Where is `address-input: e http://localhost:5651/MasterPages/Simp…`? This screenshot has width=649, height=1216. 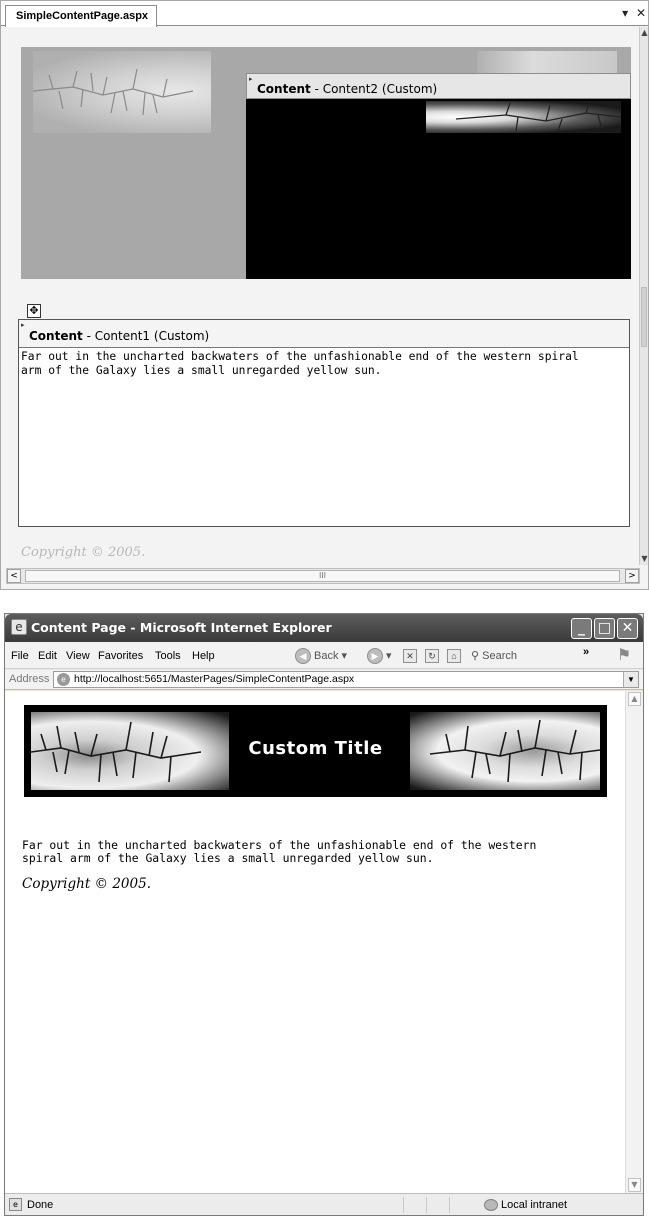
address-input: e http://localhost:5651/MasterPages/Simp… is located at coordinates (346, 679).